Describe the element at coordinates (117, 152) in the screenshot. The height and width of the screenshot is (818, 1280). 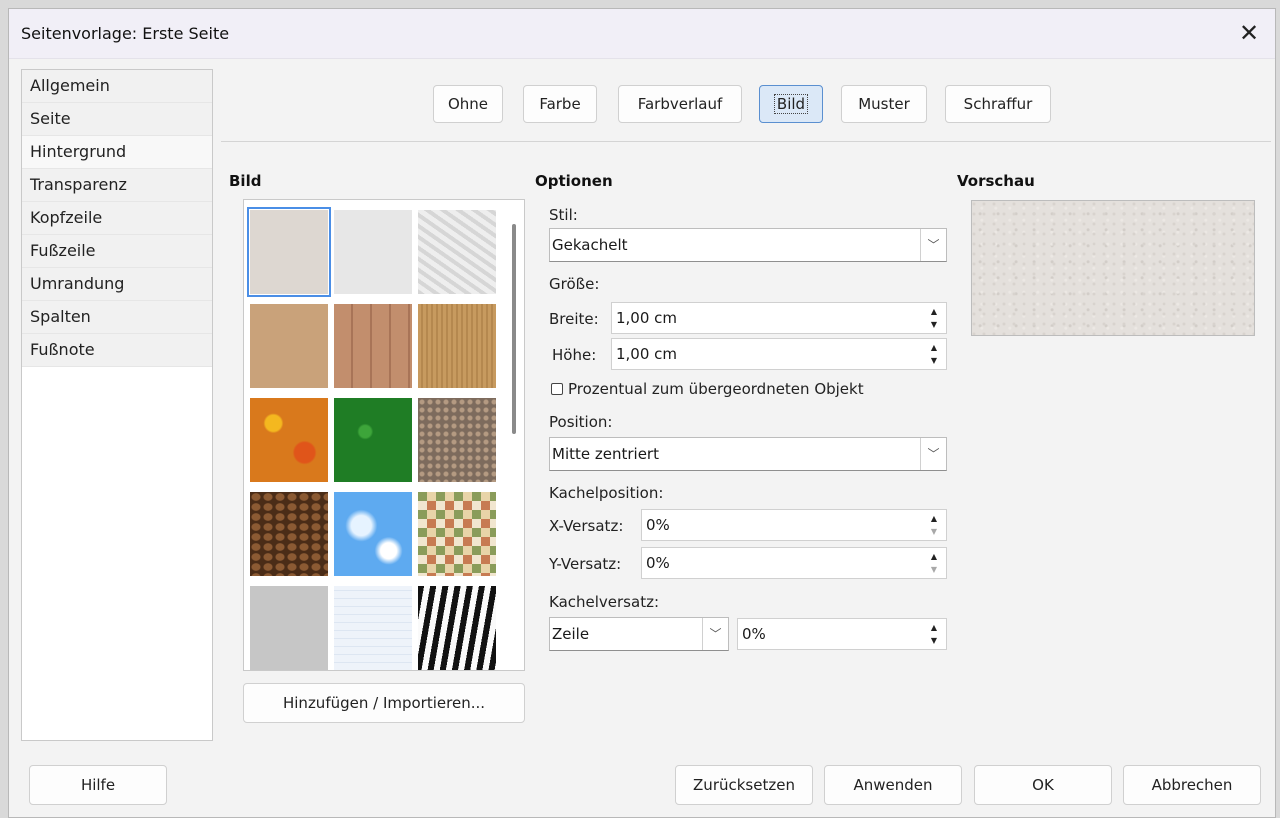
I see `nav-item-hintergrund: Hintergrund` at that location.